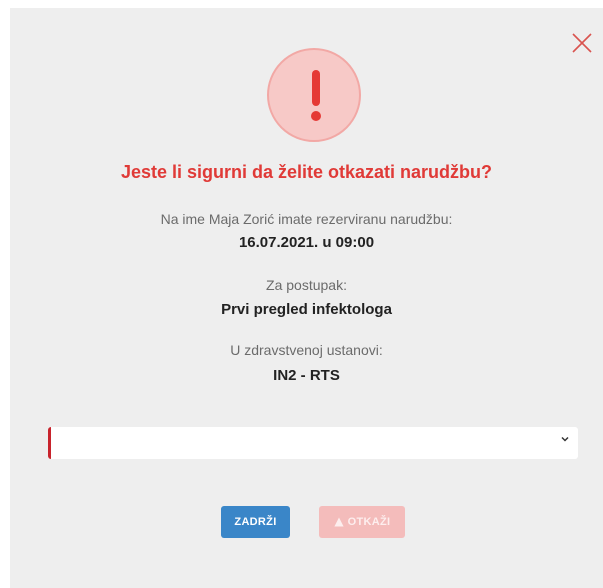 Image resolution: width=603 pixels, height=588 pixels. Describe the element at coordinates (306, 309) in the screenshot. I see `procedure-name: Prvi pregled infektologa` at that location.